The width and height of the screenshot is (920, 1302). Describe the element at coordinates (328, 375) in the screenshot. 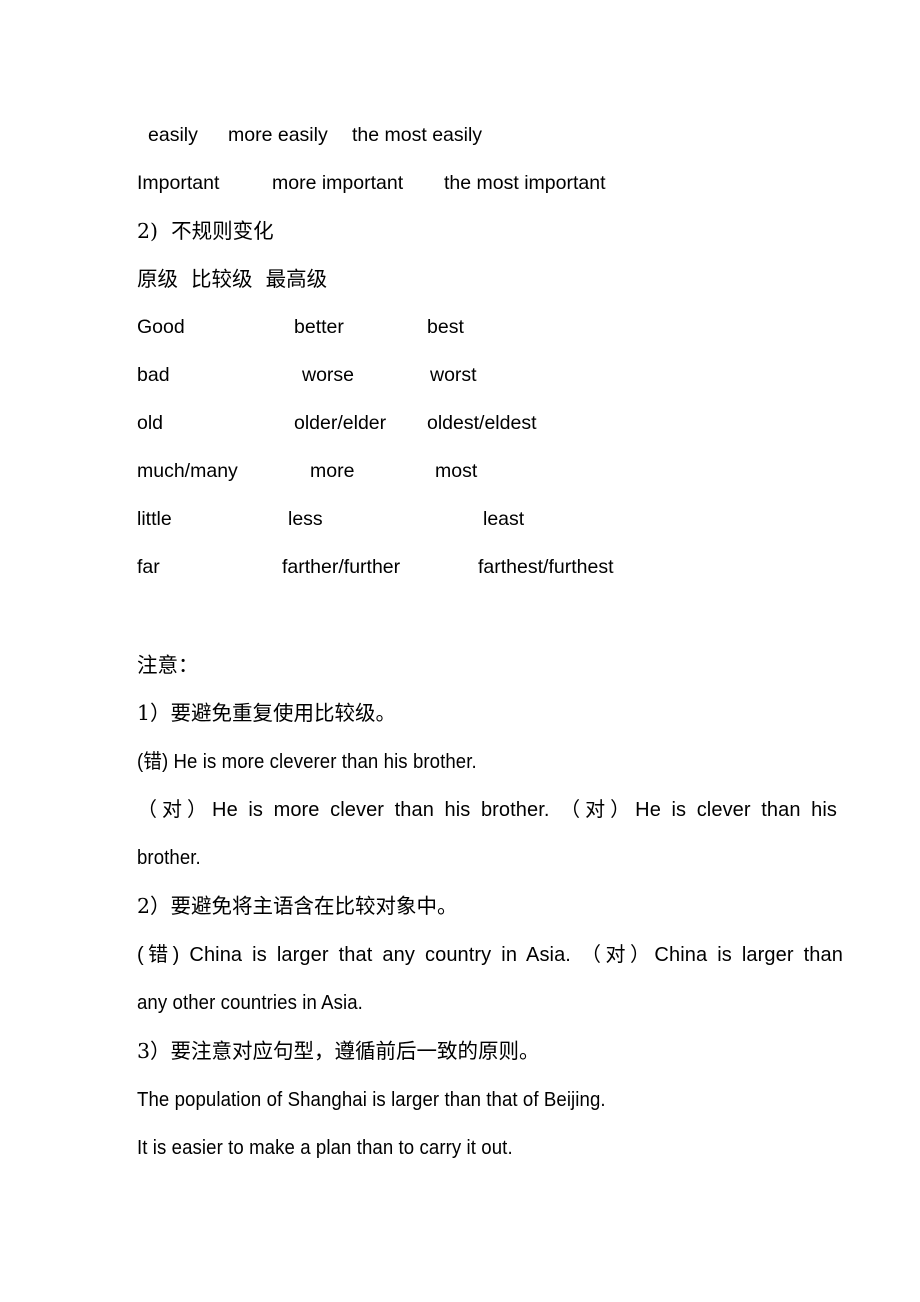

I see `table-cell-comparative: worse` at that location.